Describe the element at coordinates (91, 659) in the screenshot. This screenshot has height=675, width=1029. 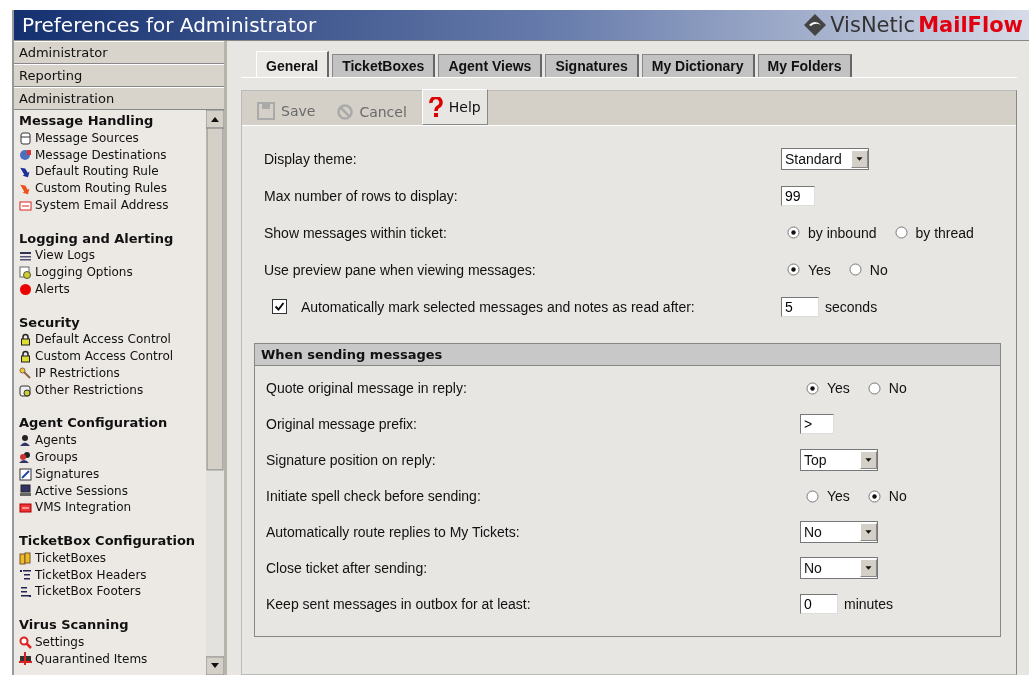
I see `nav-link: Quarantined Items` at that location.